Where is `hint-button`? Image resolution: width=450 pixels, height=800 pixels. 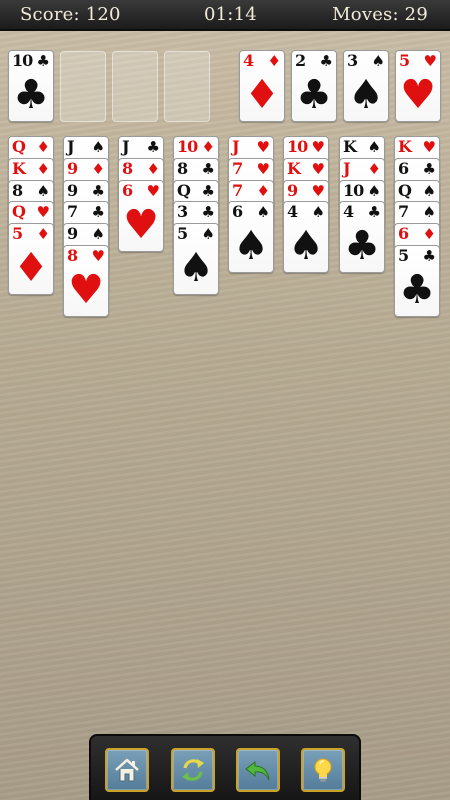 hint-button is located at coordinates (323, 770).